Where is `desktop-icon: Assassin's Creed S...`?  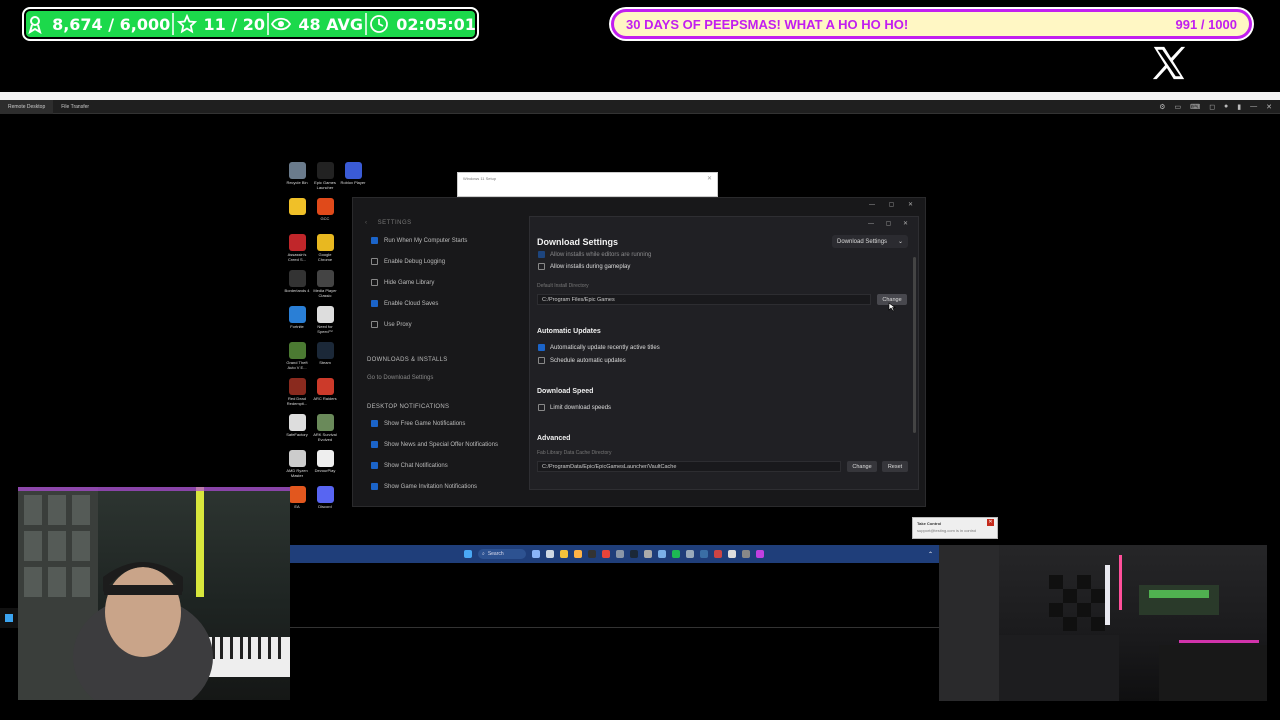 desktop-icon: Assassin's Creed S... is located at coordinates (297, 248).